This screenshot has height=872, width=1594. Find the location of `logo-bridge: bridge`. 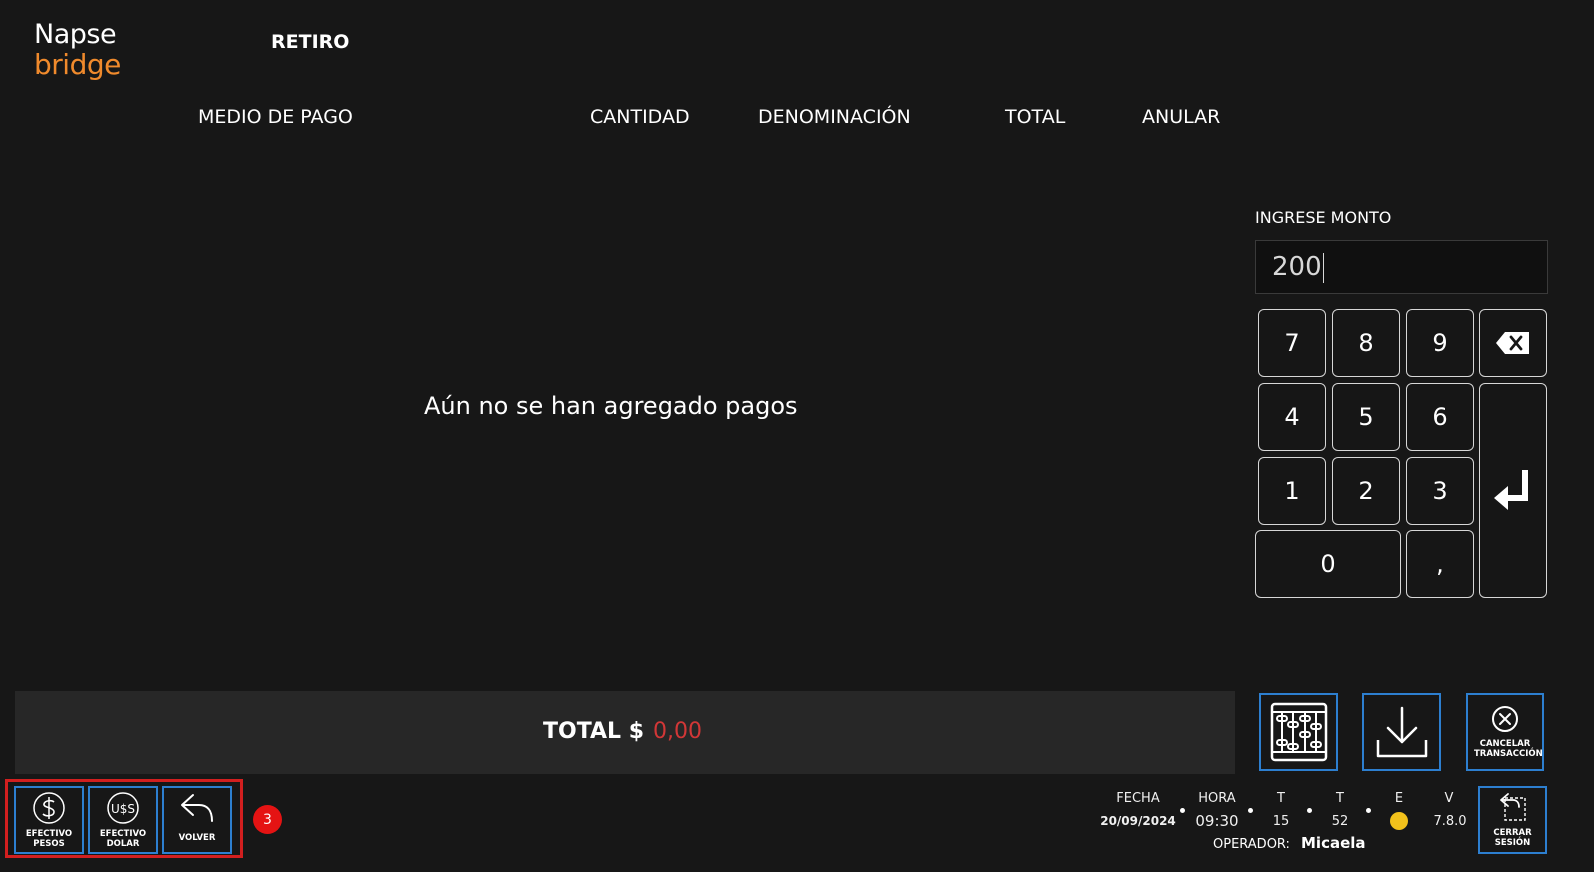

logo-bridge: bridge is located at coordinates (77, 64).